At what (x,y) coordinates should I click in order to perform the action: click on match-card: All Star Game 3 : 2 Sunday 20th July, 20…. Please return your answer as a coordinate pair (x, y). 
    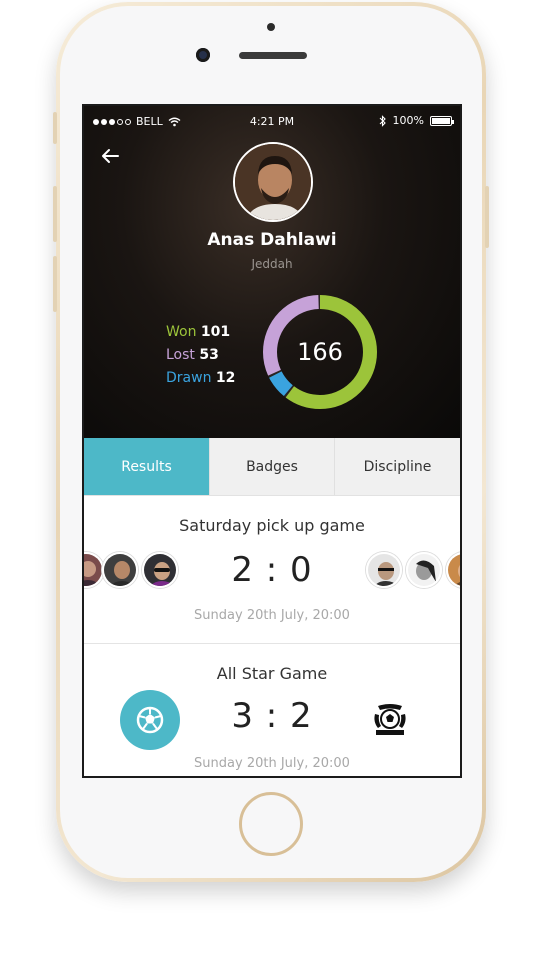
    Looking at the image, I should click on (272, 710).